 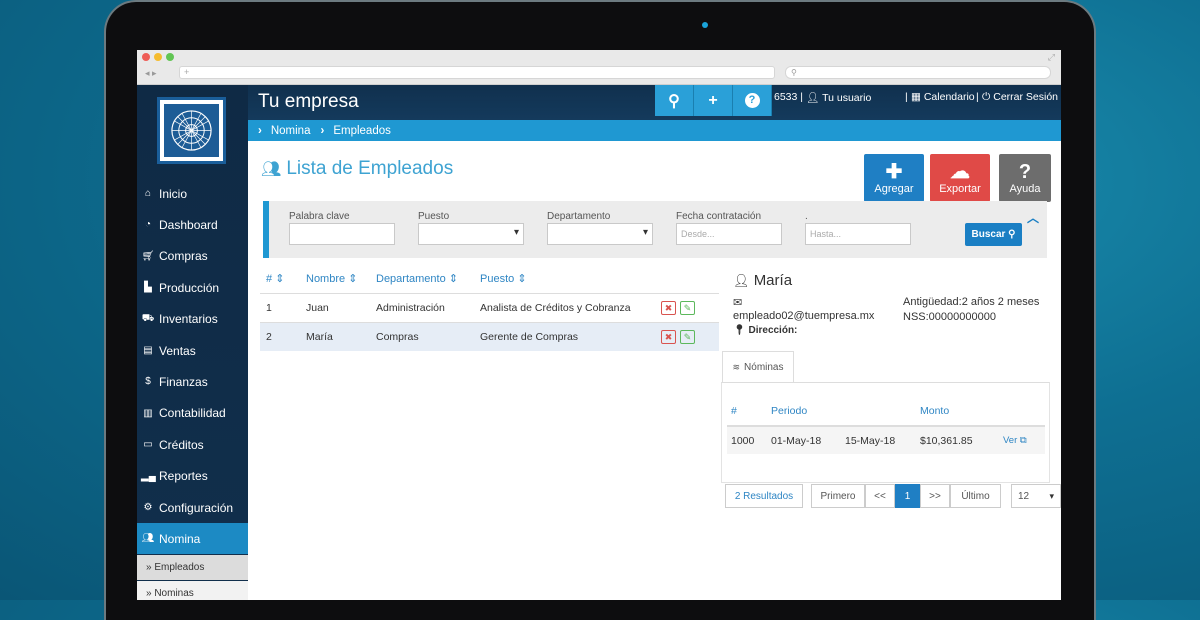 I want to click on question-icon: ?, so click(x=1025, y=172).